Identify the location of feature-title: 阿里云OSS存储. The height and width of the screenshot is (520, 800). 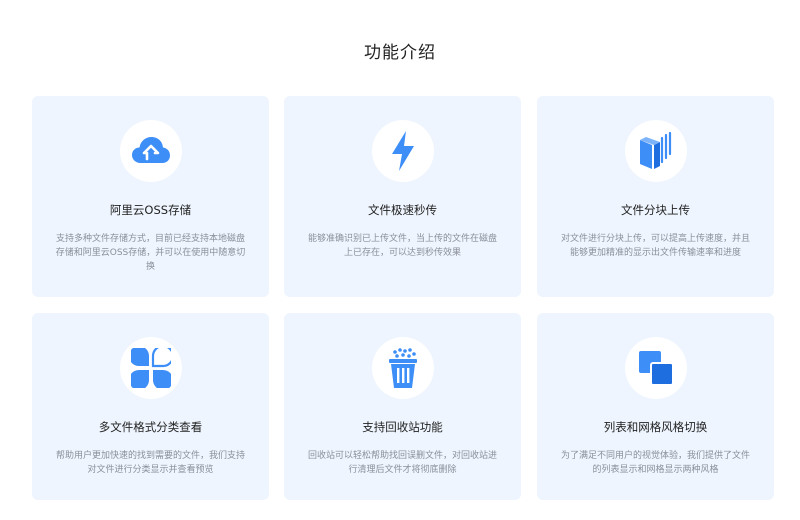
(150, 210).